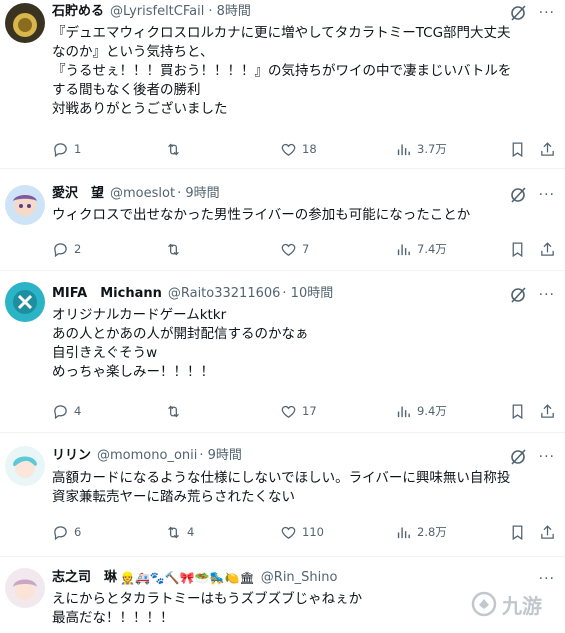 The image size is (565, 633). What do you see at coordinates (282, 71) in the screenshot?
I see `text-line: 『うるせぇ！！！買おう！！！！』の気持ちがワイの中で凄まじいバトルを` at bounding box center [282, 71].